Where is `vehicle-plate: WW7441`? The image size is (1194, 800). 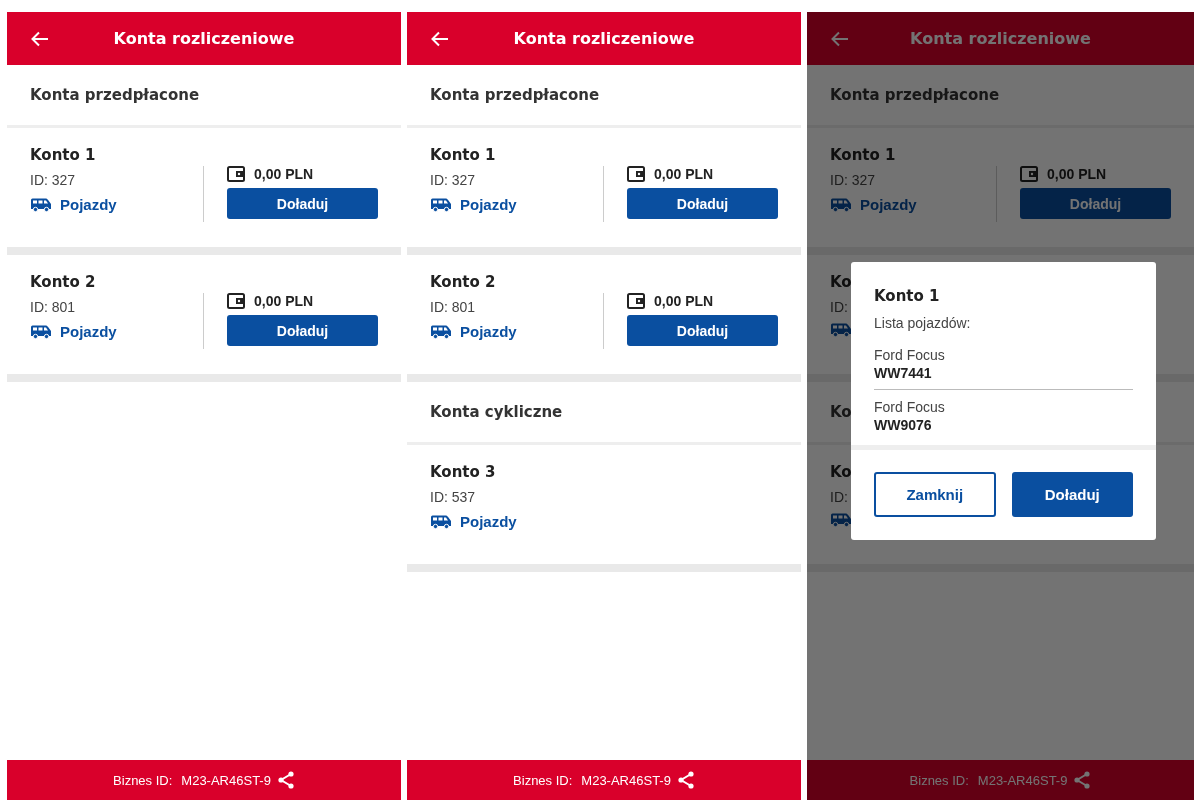
vehicle-plate: WW7441 is located at coordinates (903, 373).